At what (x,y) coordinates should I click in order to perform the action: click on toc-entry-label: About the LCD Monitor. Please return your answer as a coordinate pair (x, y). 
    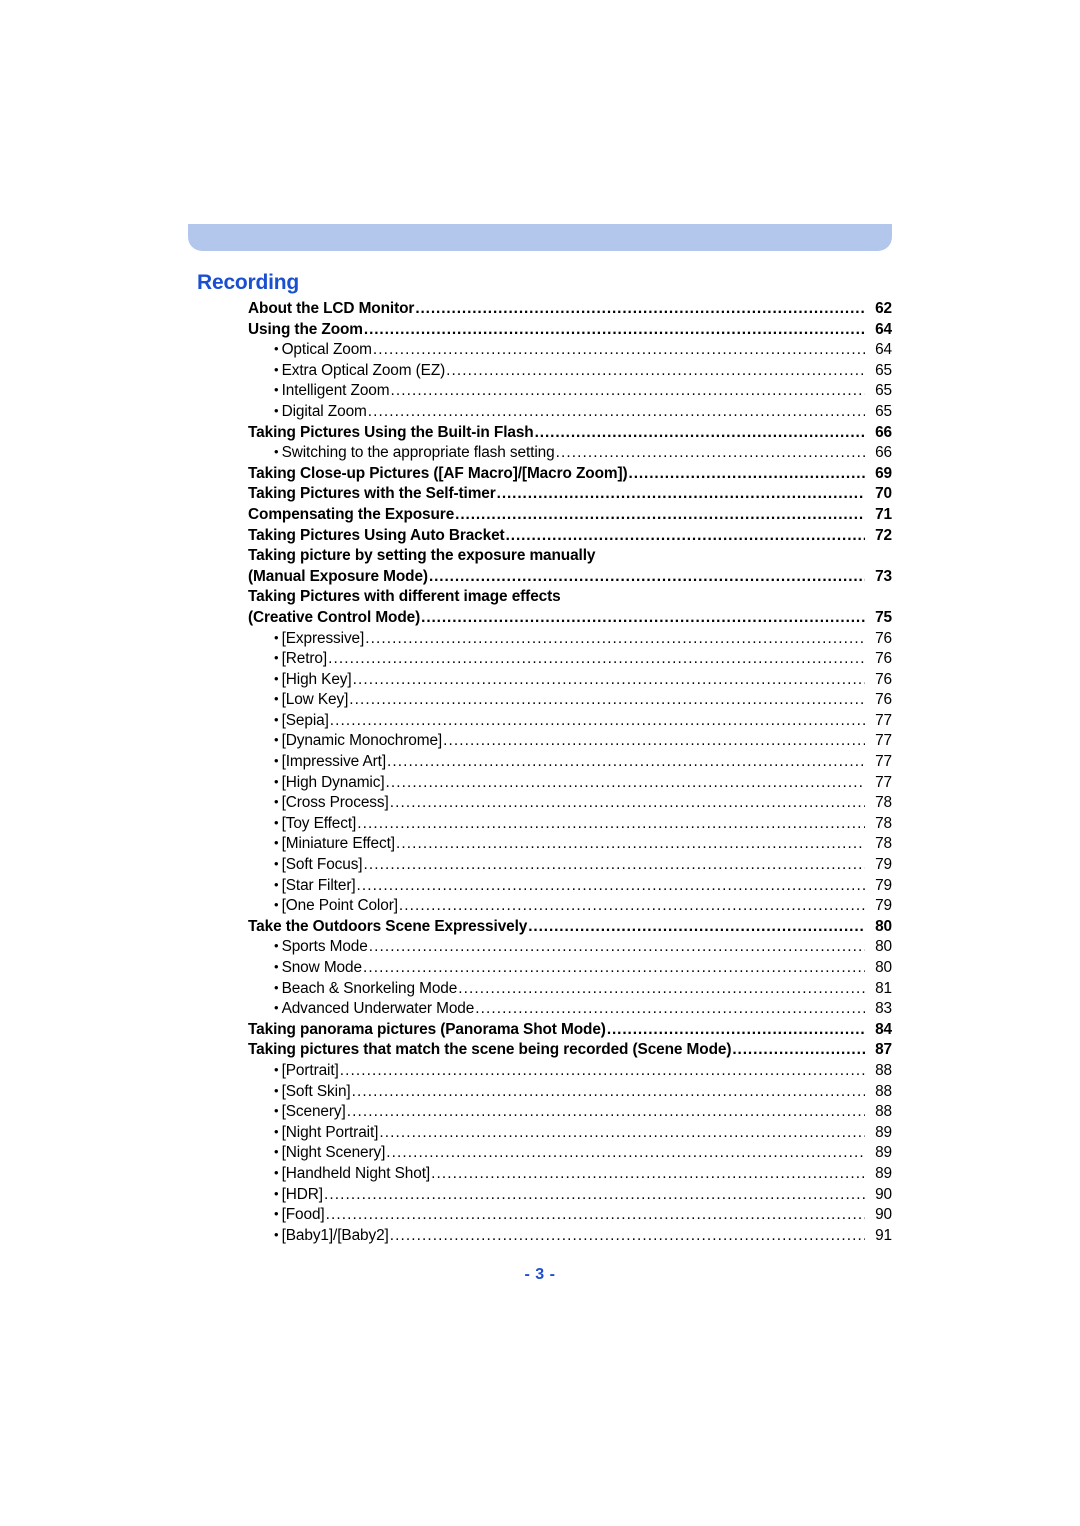
    Looking at the image, I should click on (331, 308).